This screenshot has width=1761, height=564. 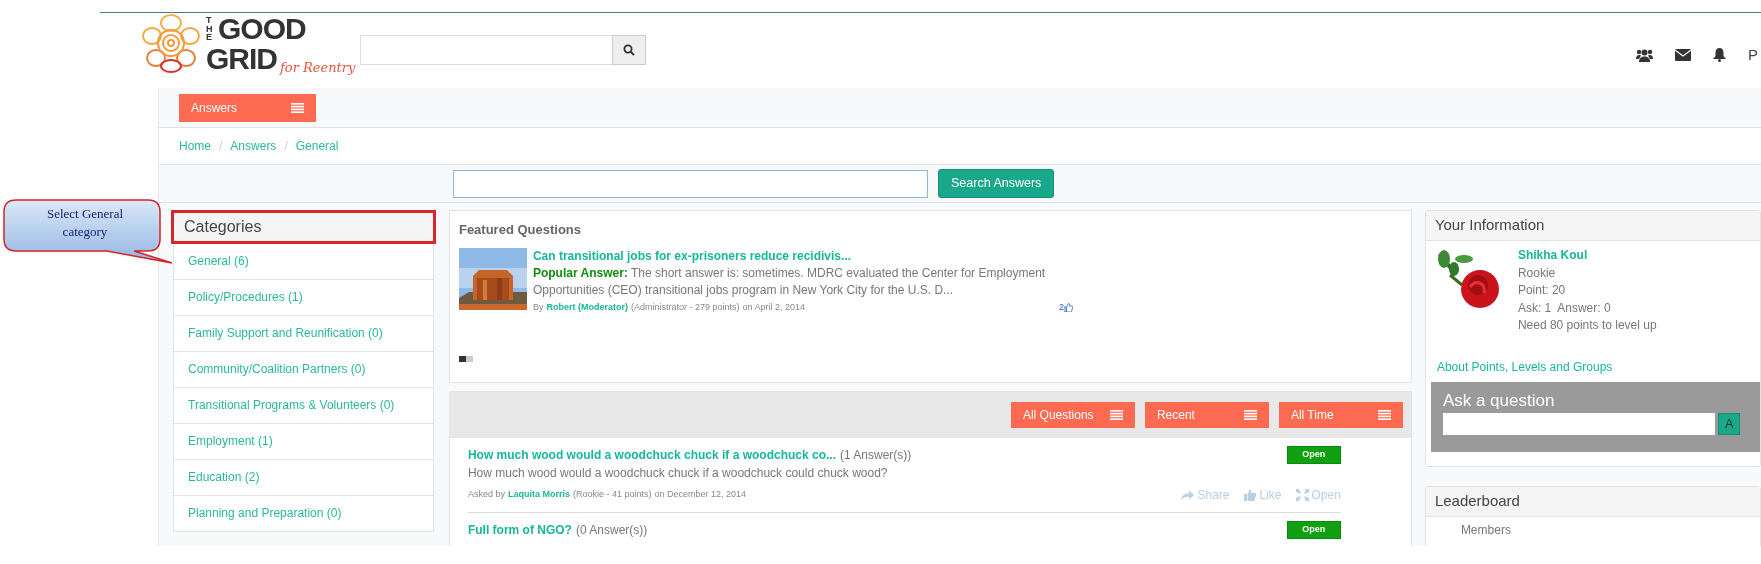 I want to click on category-link: Planning and Preparation (0), so click(x=303, y=514).